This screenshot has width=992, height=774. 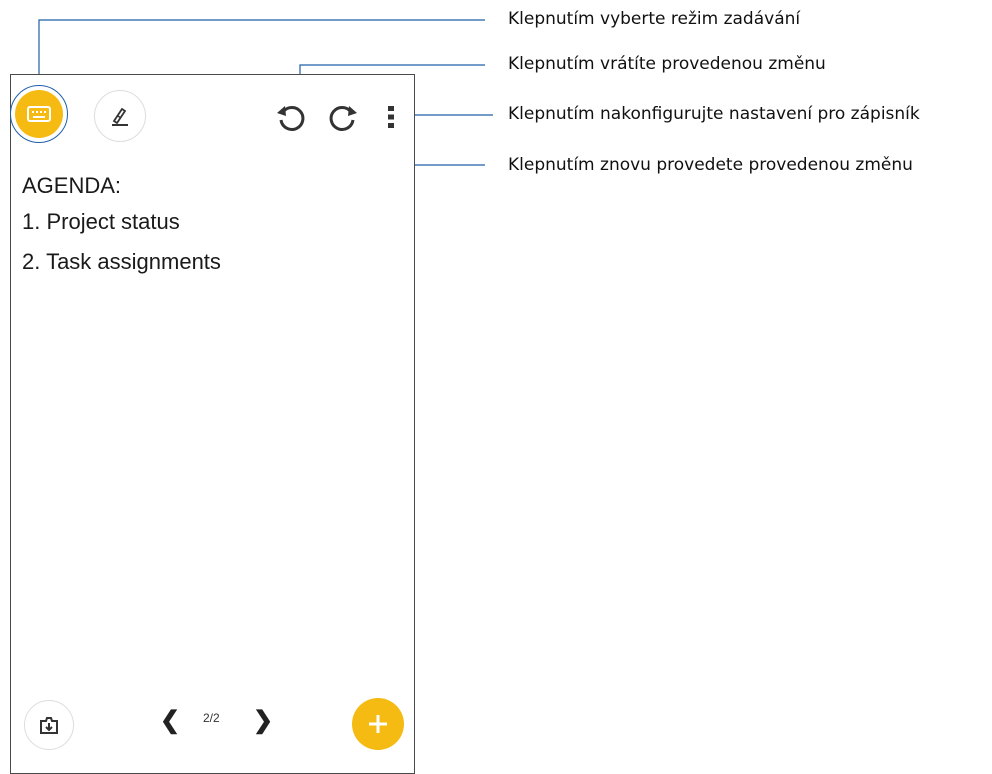 I want to click on note-line: AGENDA:, so click(x=71, y=186).